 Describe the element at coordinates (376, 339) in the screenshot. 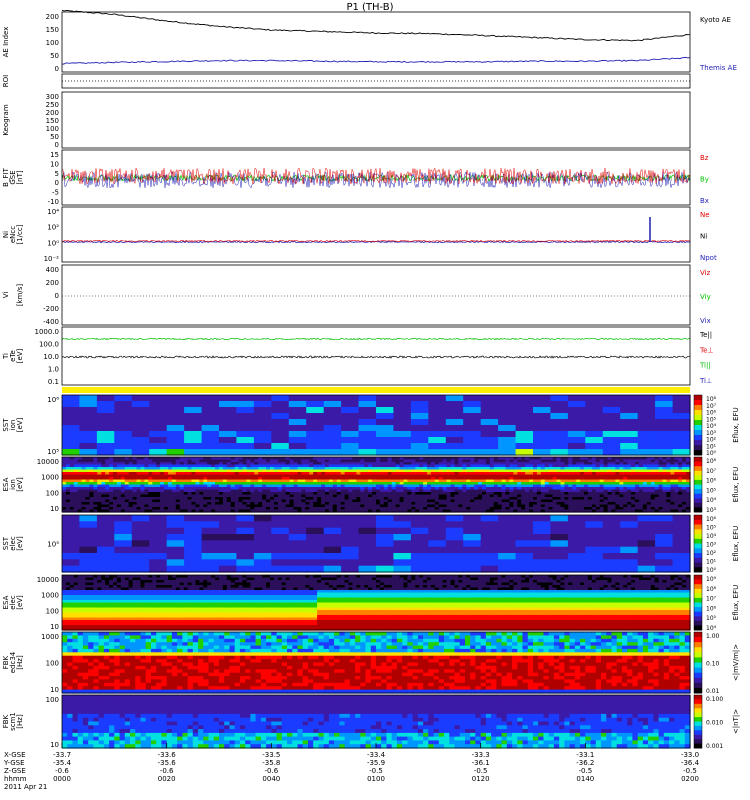

I see `temperature-ti-line` at that location.